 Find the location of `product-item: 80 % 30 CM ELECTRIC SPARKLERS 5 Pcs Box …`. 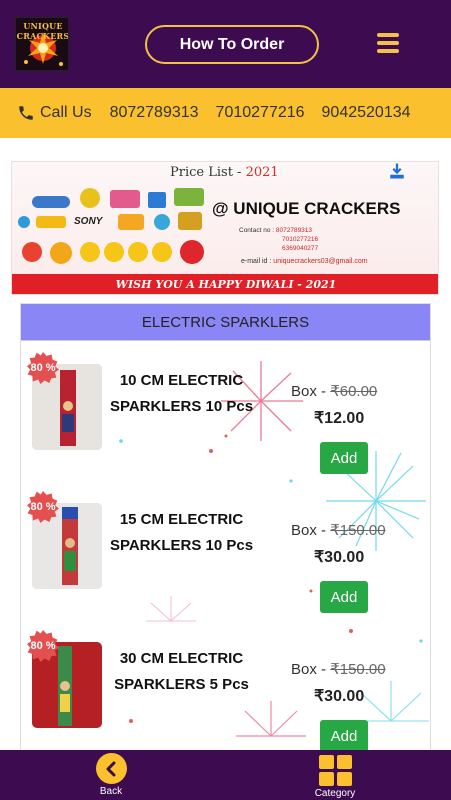

product-item: 80 % 30 CM ELECTRIC SPARKLERS 5 Pcs Box … is located at coordinates (225, 687).